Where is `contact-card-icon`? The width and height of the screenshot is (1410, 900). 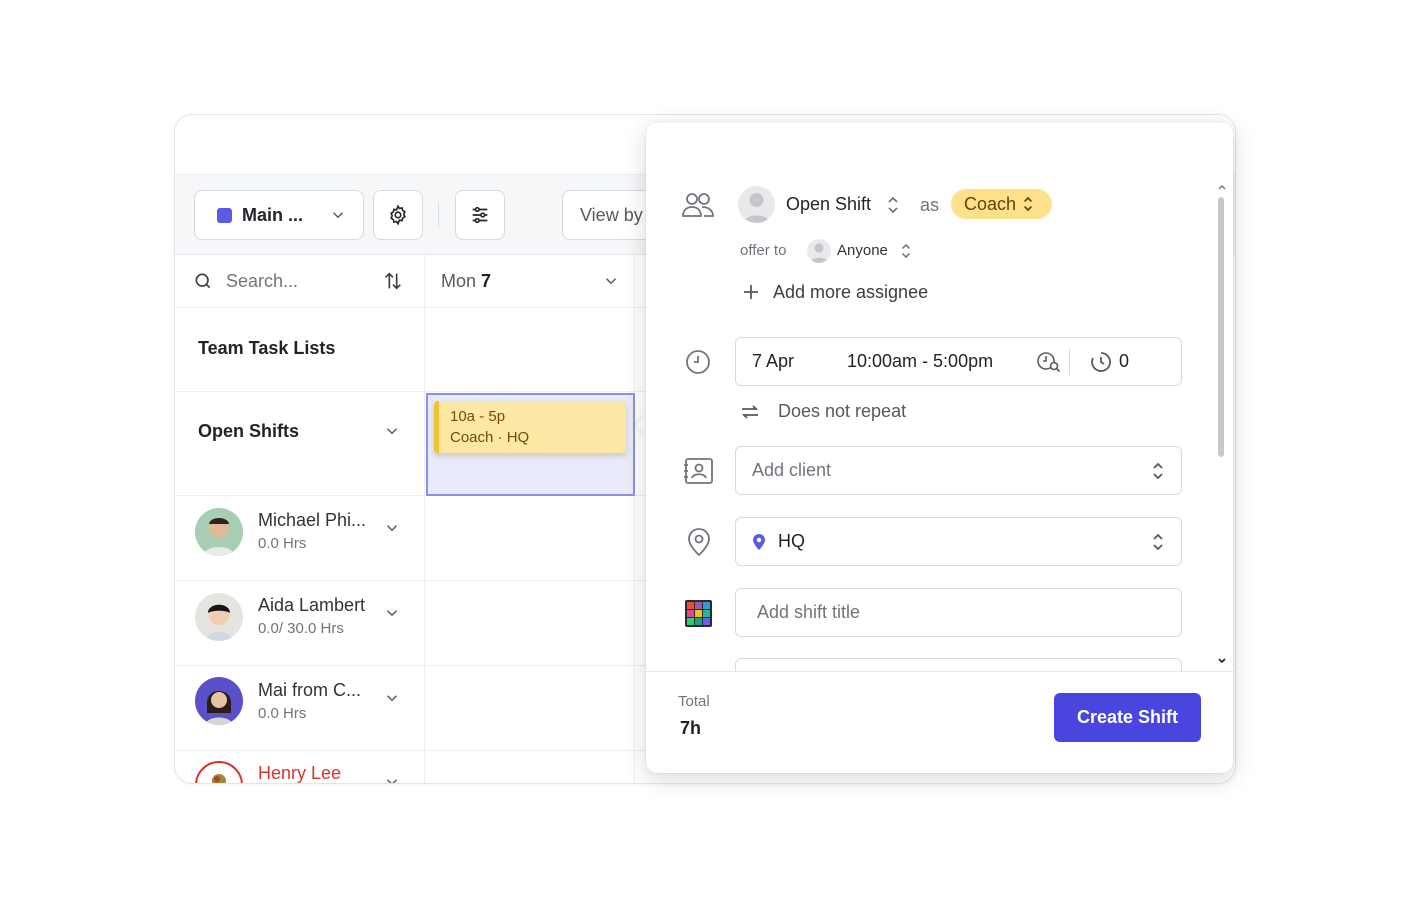
contact-card-icon is located at coordinates (698, 471).